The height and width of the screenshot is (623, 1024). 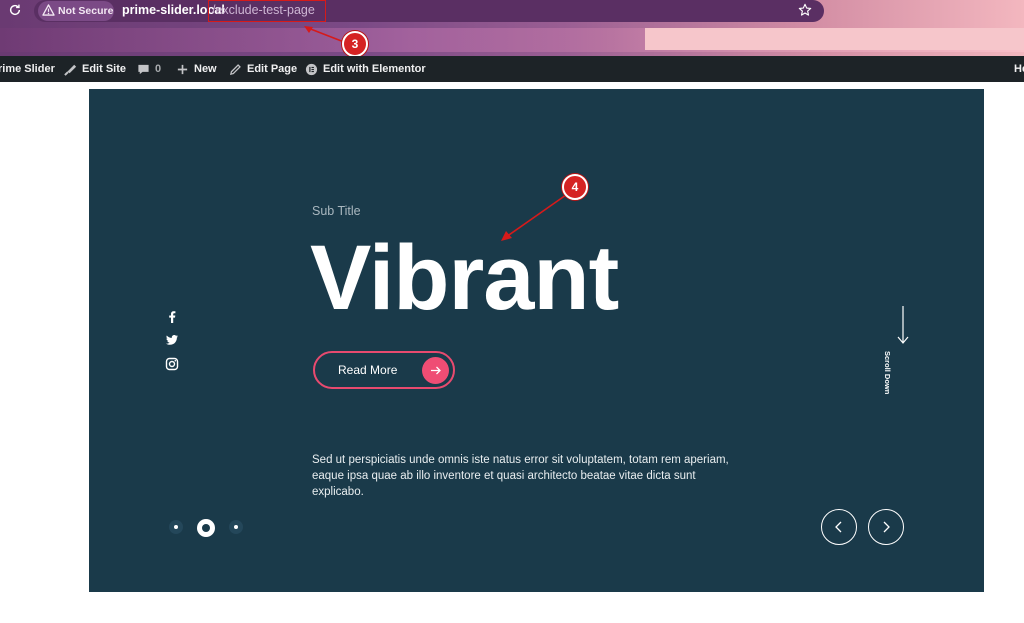 I want to click on account-label-truncated: He, so click(x=1019, y=69).